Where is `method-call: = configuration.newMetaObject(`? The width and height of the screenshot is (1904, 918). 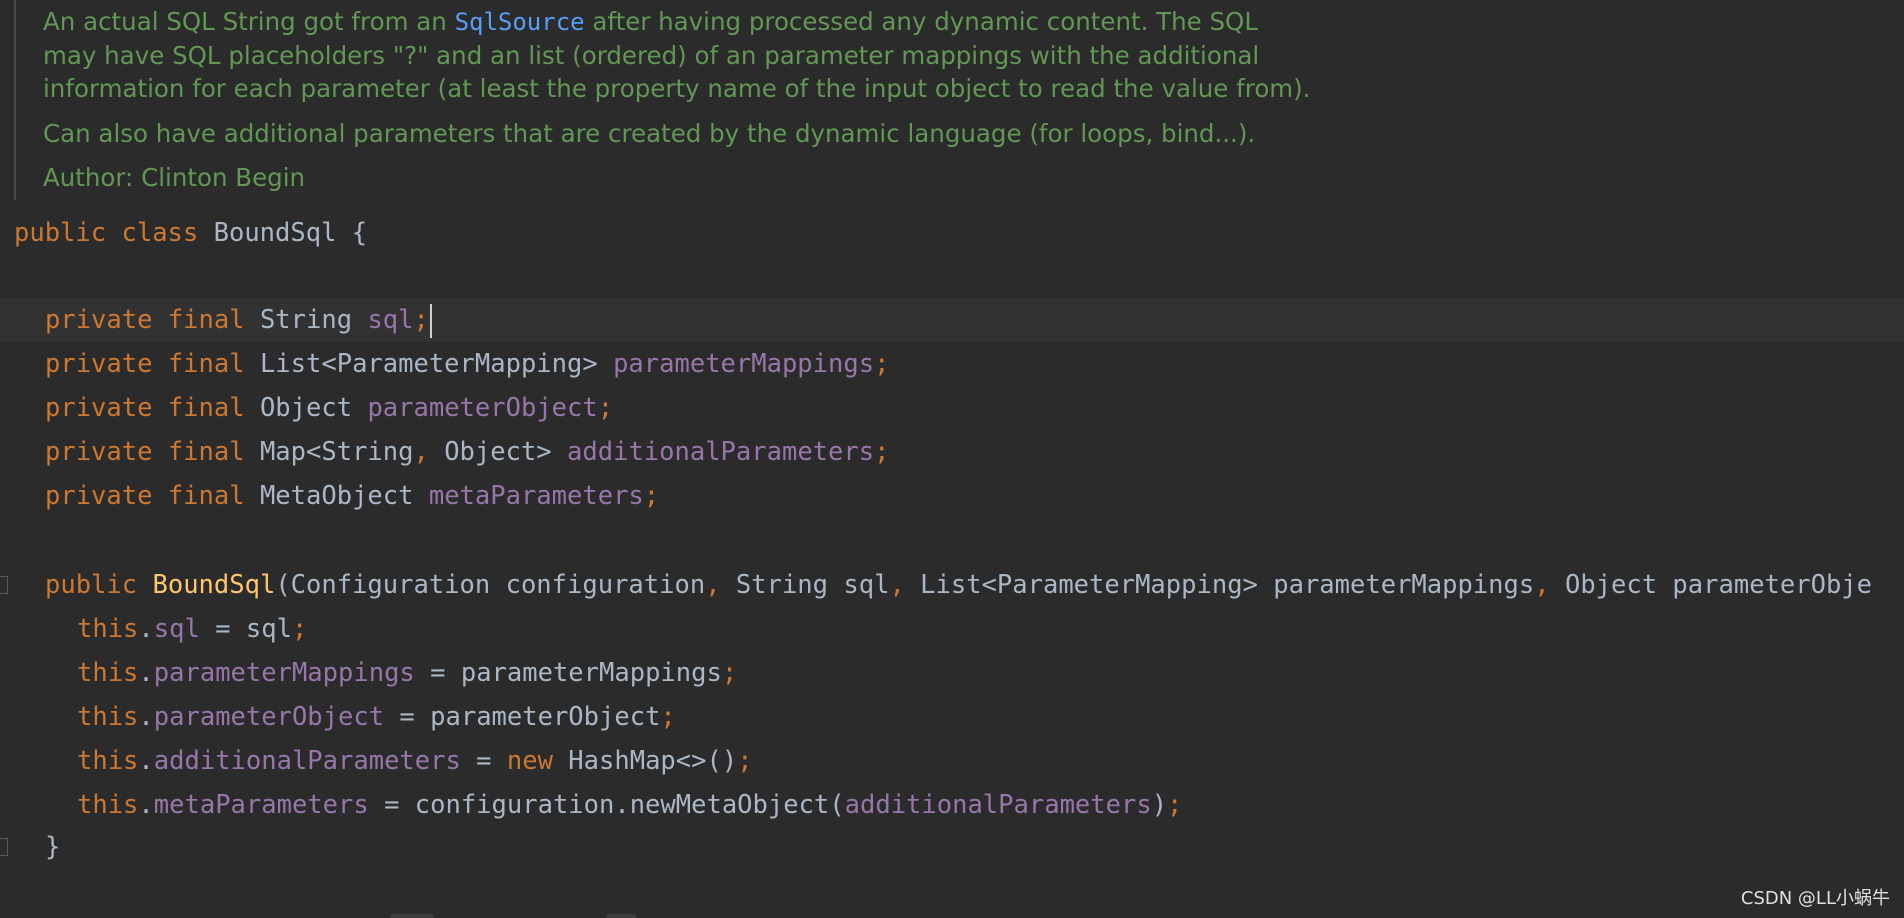
method-call: = configuration.newMetaObject( is located at coordinates (606, 805).